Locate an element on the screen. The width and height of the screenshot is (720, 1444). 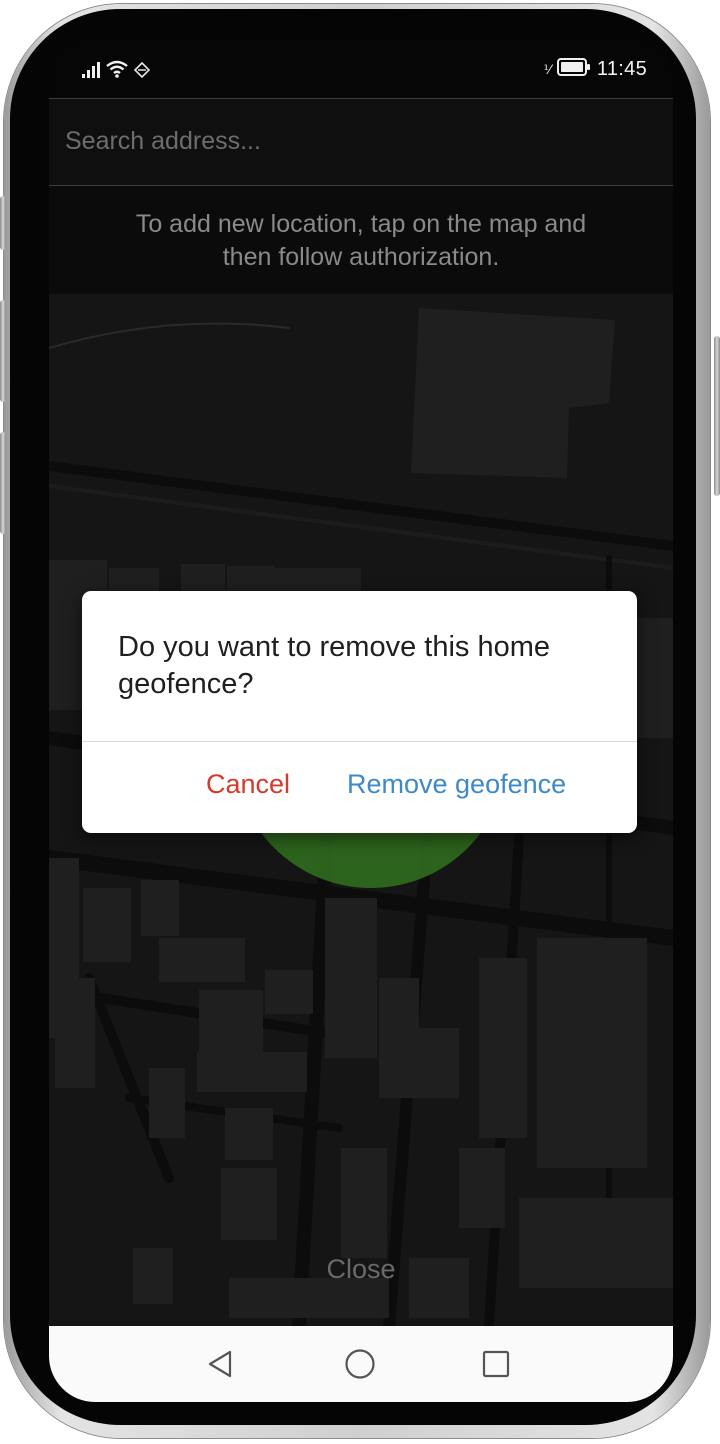
signal-icon is located at coordinates (91, 72).